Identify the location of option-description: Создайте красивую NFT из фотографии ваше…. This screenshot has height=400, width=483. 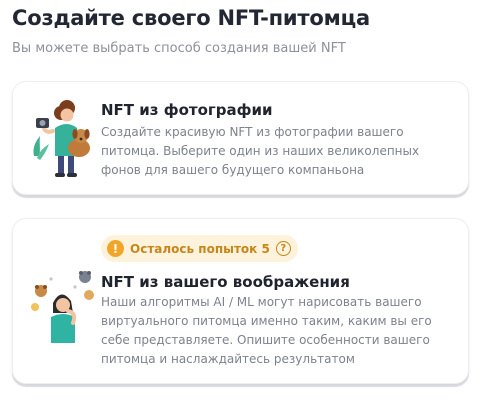
(260, 151).